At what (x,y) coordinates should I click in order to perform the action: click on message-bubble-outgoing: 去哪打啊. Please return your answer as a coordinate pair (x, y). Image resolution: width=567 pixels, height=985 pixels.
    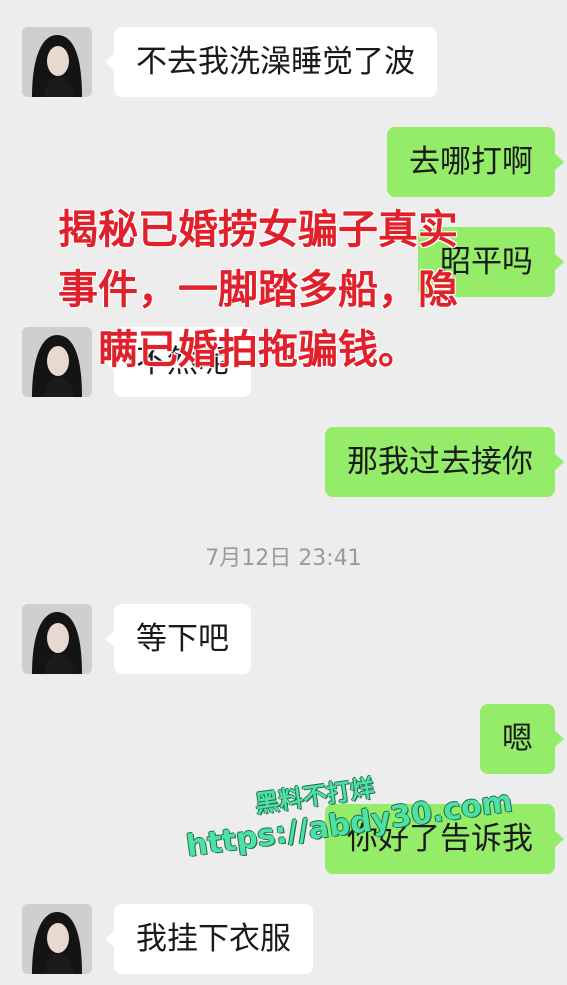
    Looking at the image, I should click on (475, 162).